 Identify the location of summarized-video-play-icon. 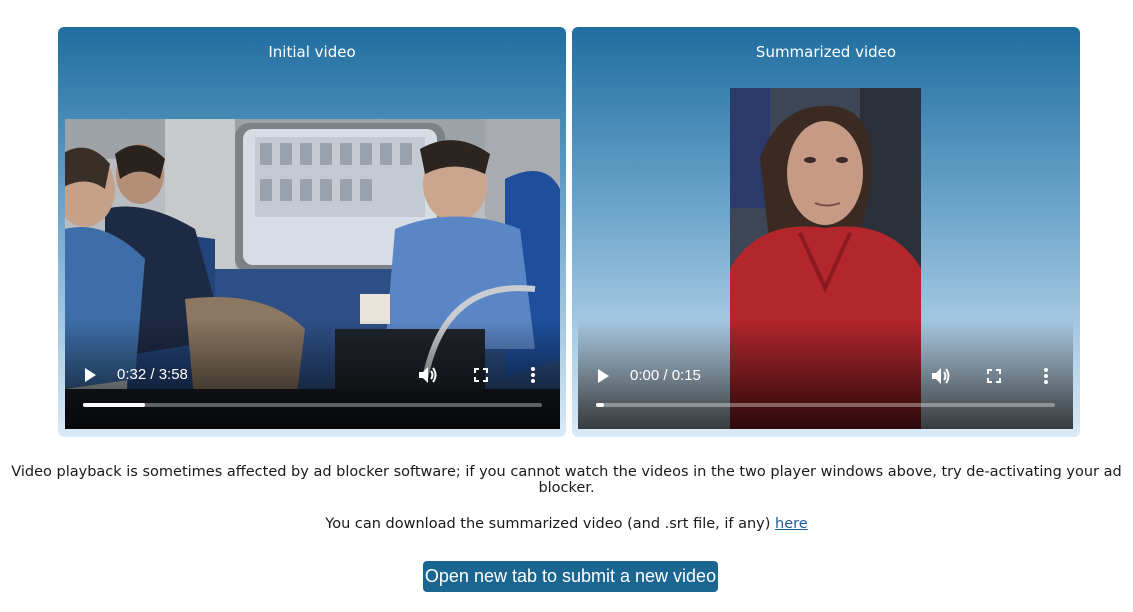
(603, 376).